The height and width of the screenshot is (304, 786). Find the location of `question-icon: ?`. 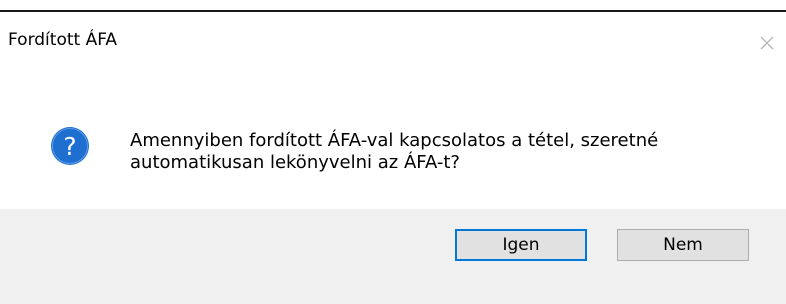

question-icon: ? is located at coordinates (70, 146).